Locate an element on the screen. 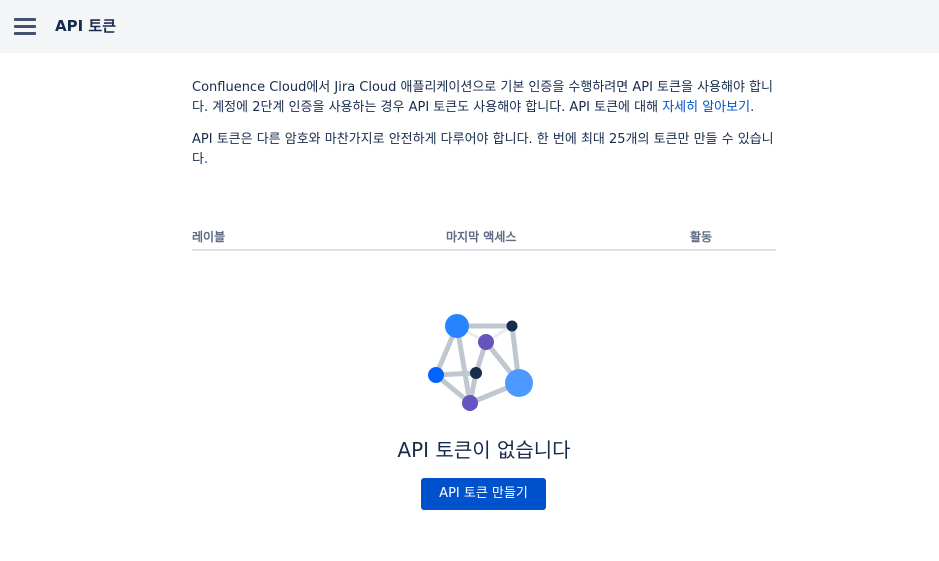 The image size is (939, 561). create-api-token-button: API 토큰 만들기 is located at coordinates (483, 494).